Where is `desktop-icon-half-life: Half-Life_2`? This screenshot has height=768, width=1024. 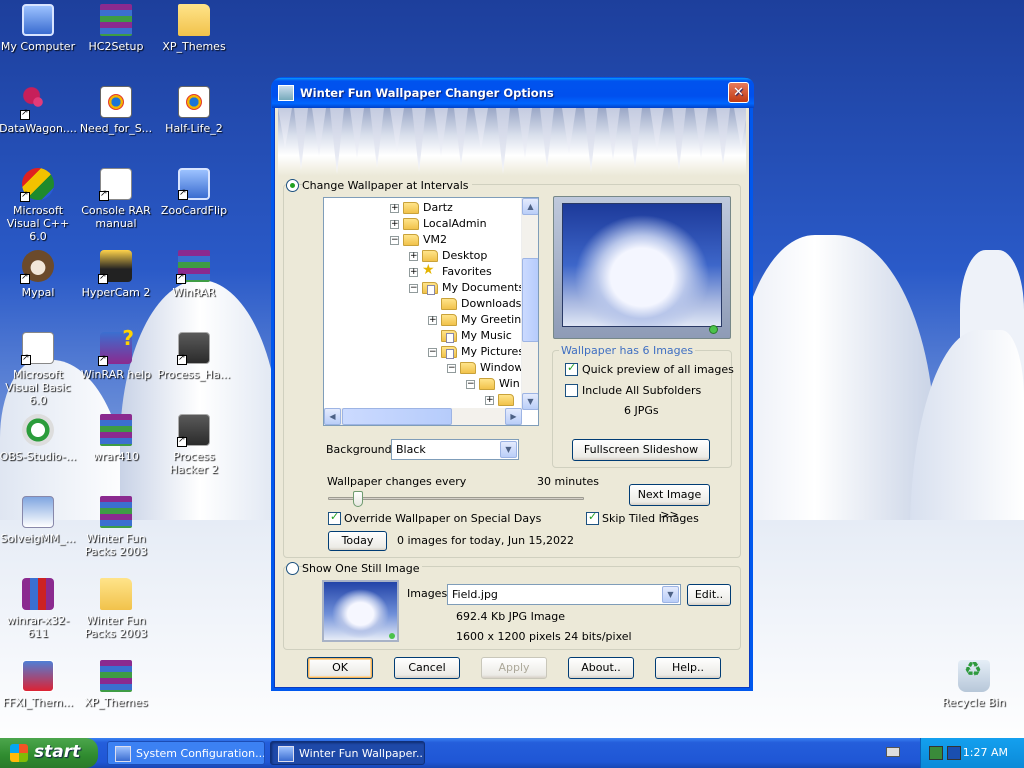 desktop-icon-half-life: Half-Life_2 is located at coordinates (194, 110).